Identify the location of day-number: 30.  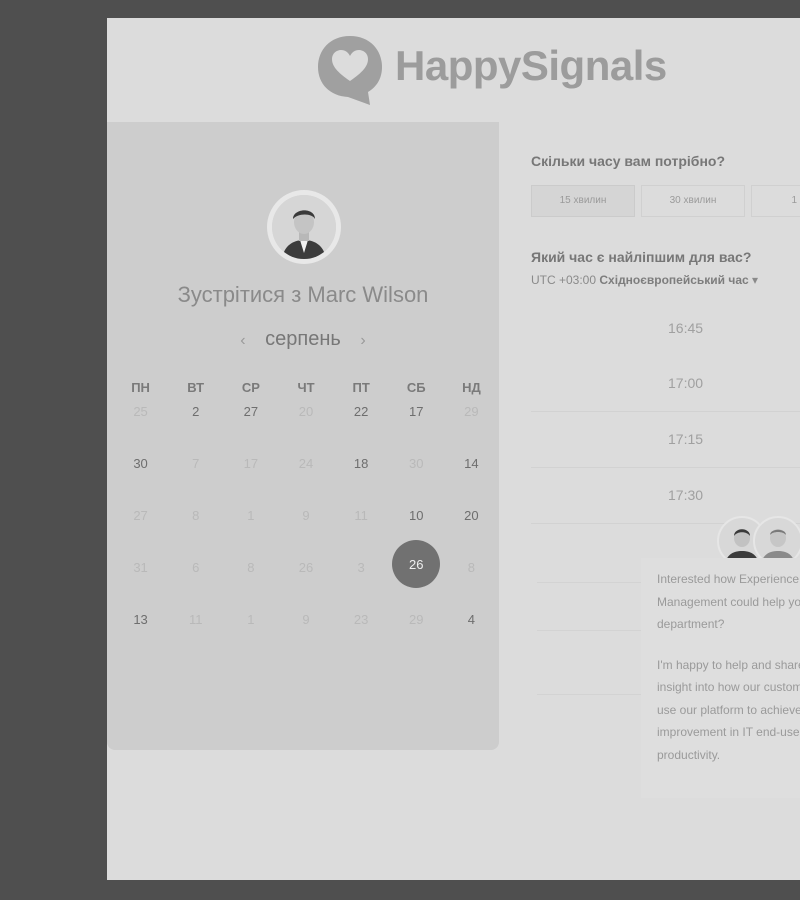
(140, 463).